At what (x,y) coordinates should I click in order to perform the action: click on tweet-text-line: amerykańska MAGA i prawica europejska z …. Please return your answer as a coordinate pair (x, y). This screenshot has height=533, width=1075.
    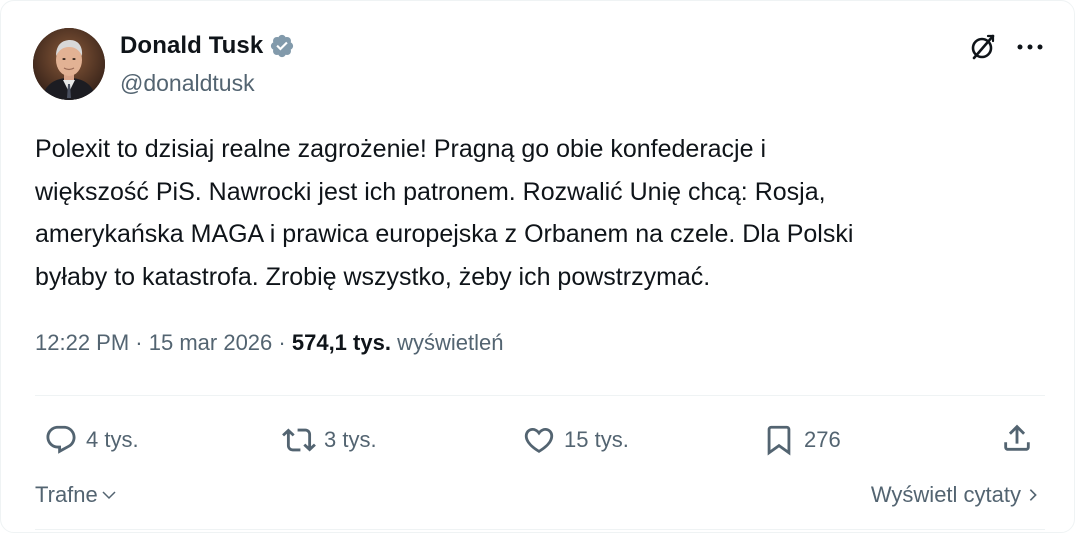
    Looking at the image, I should click on (444, 234).